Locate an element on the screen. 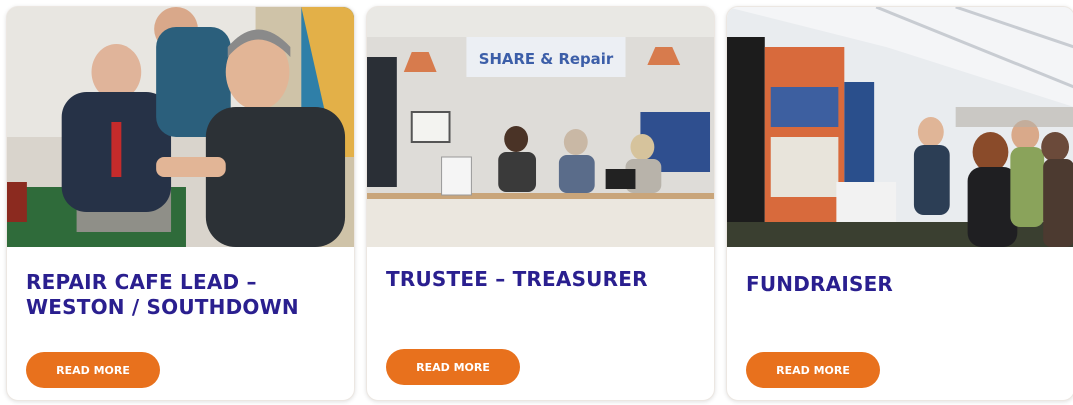  share-repair-sign: SHARE & Repair is located at coordinates (546, 59).